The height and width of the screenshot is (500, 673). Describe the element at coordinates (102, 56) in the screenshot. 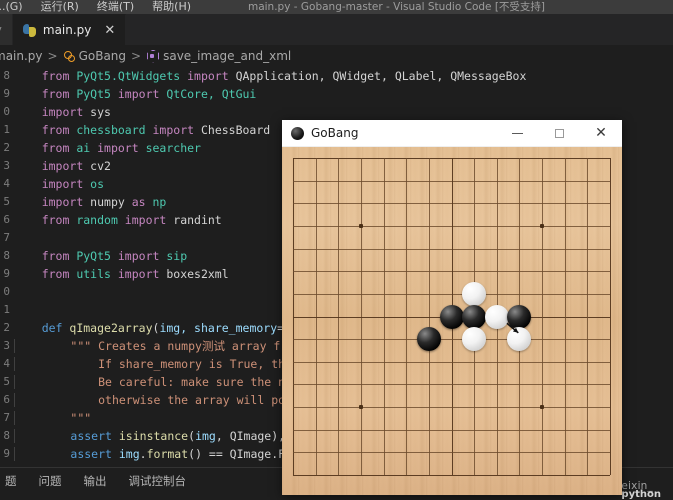

I see `breadcrumb-class: GoBang` at that location.